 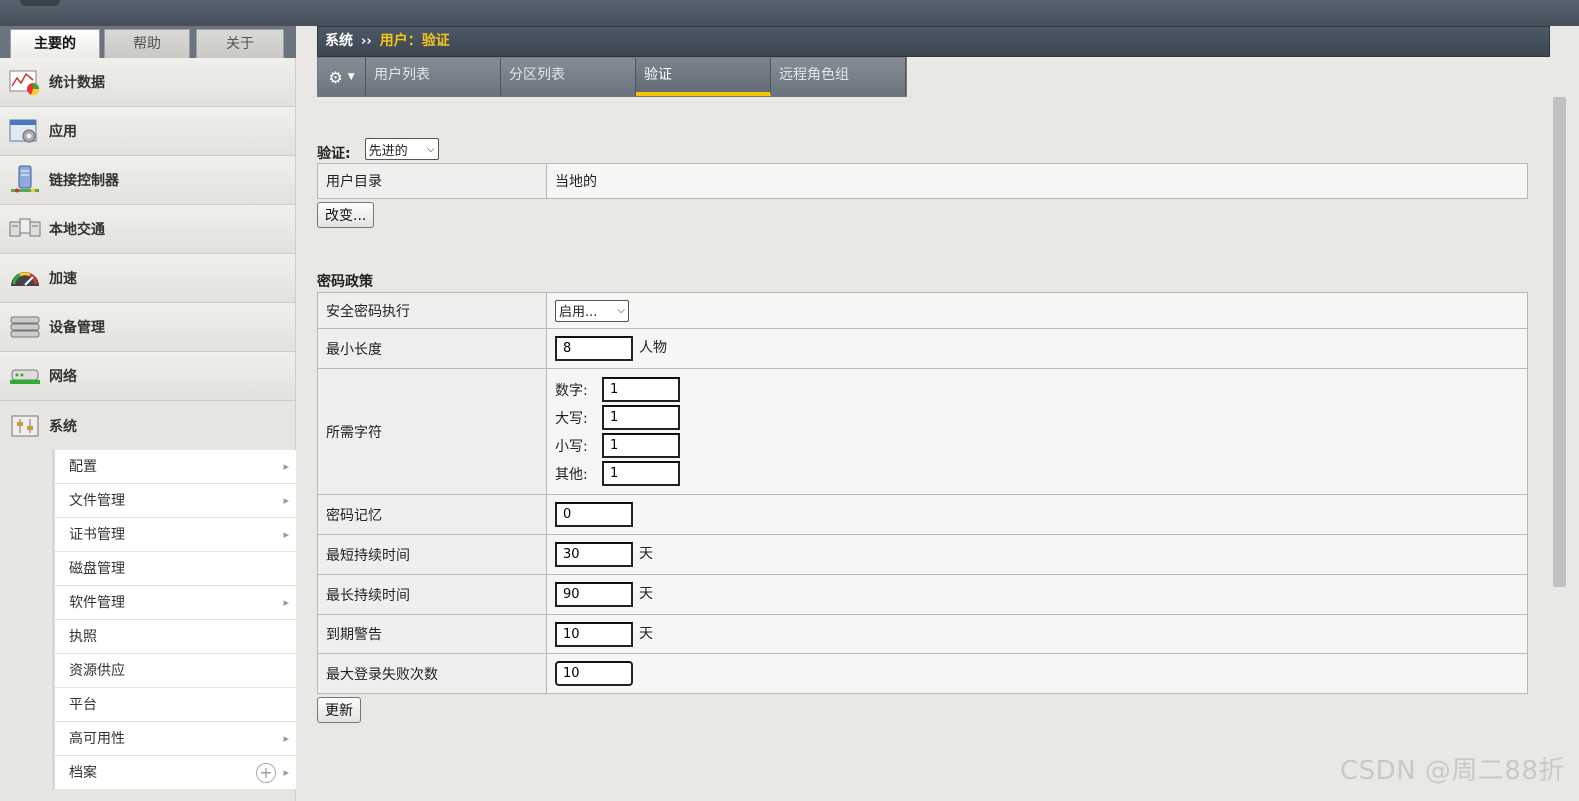 I want to click on table-row: 到期警告 天, so click(x=922, y=634).